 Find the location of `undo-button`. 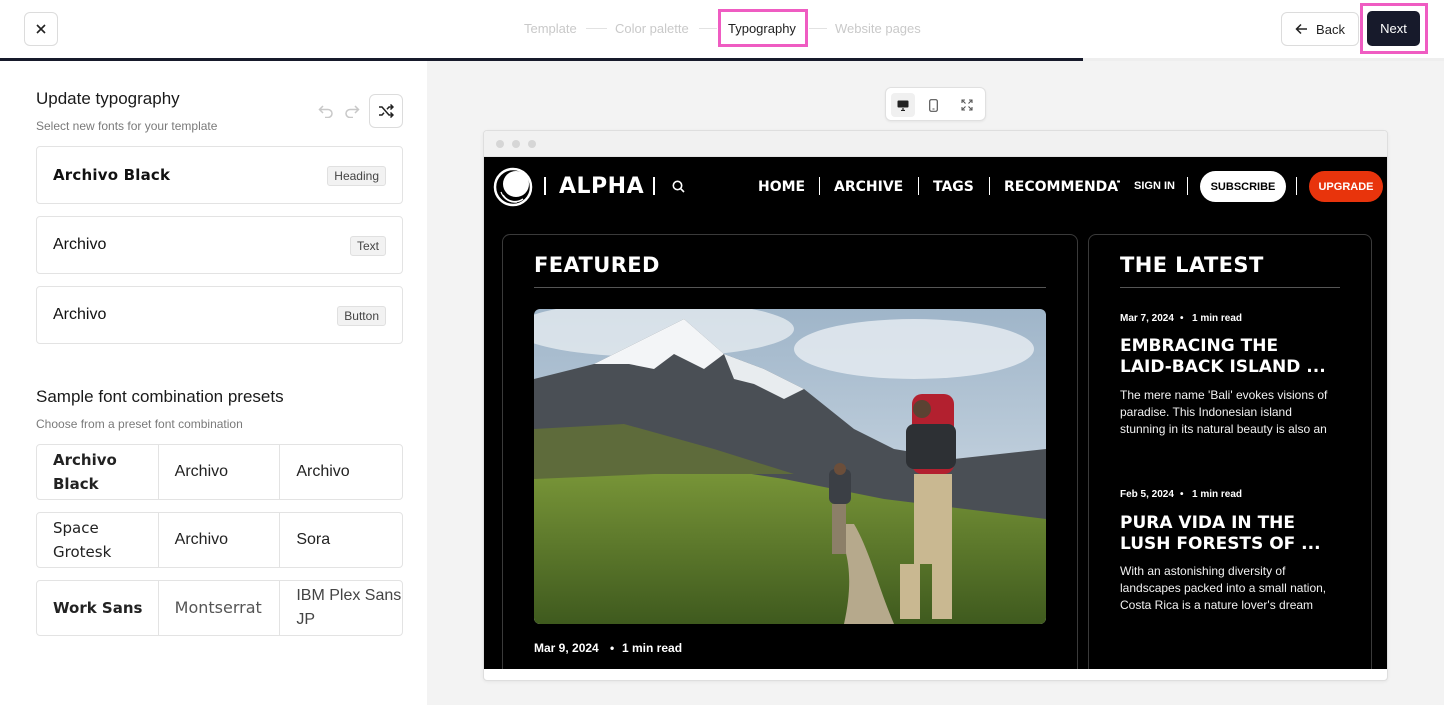

undo-button is located at coordinates (326, 111).